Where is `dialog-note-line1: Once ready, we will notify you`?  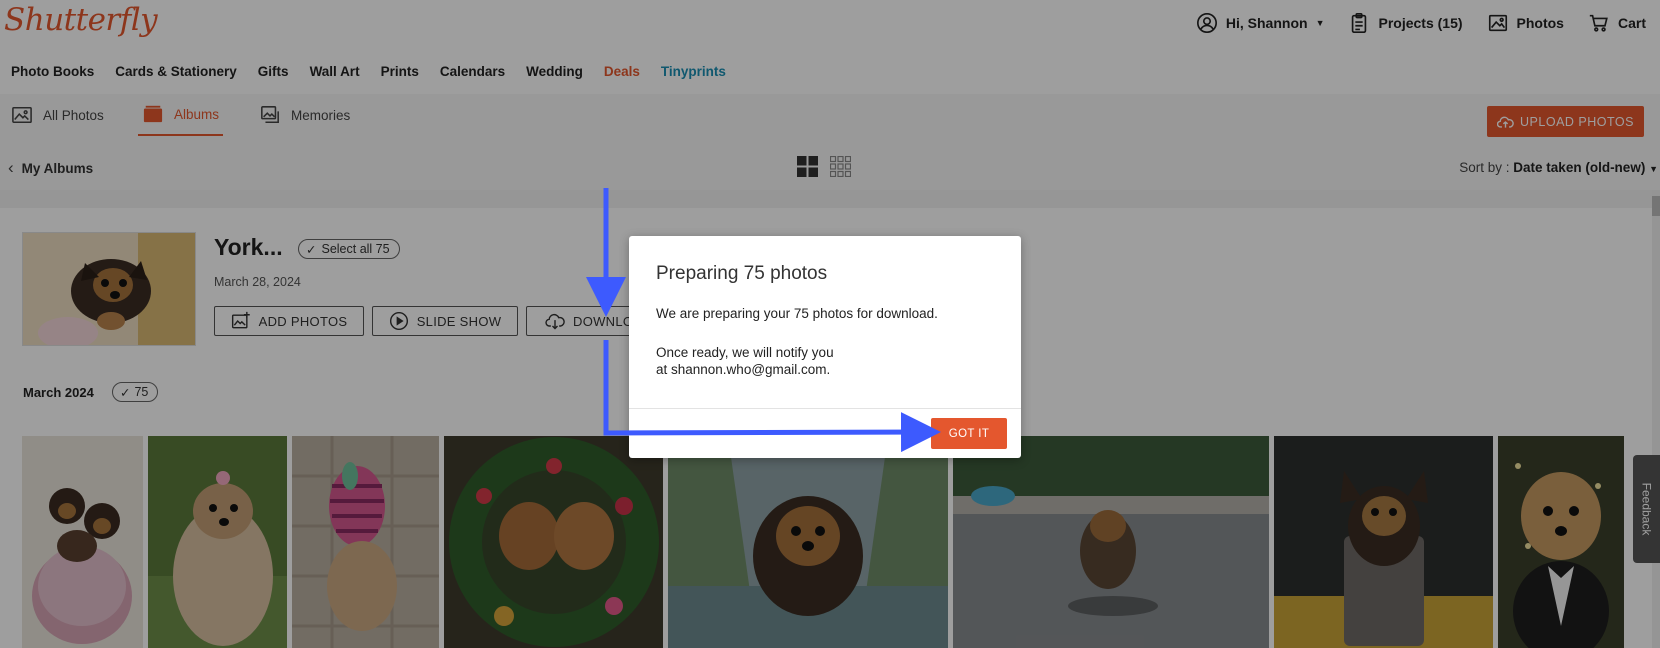
dialog-note-line1: Once ready, we will notify you is located at coordinates (745, 352).